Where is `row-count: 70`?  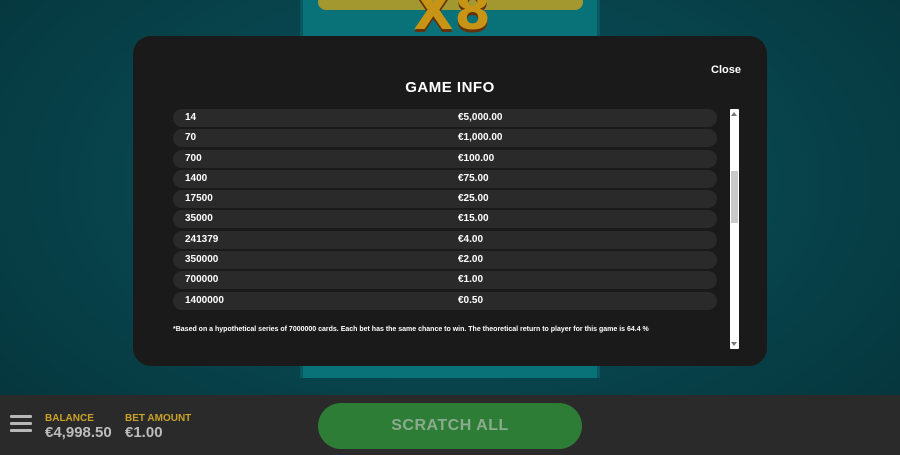
row-count: 70 is located at coordinates (191, 138).